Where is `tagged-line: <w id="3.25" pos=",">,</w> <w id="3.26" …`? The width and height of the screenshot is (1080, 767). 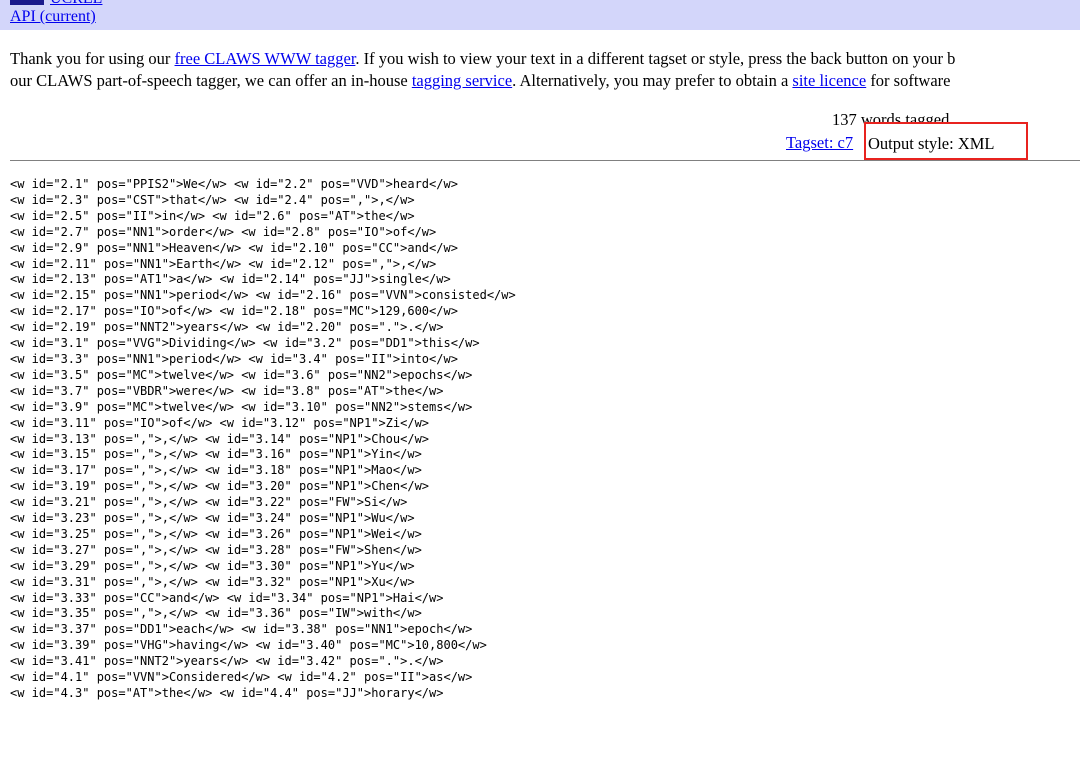 tagged-line: <w id="3.25" pos=",">,</w> <w id="3.26" … is located at coordinates (216, 533).